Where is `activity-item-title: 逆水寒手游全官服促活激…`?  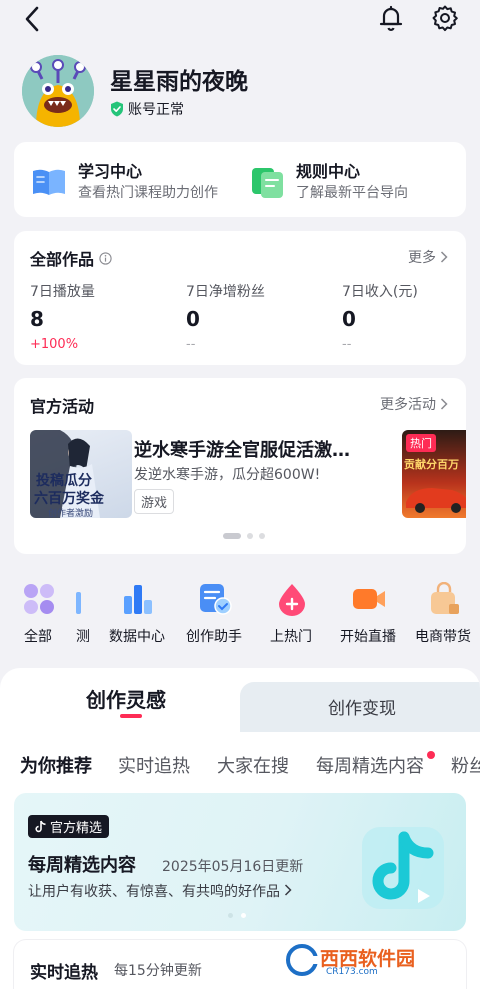
activity-item-title: 逆水寒手游全官服促活激… is located at coordinates (242, 449).